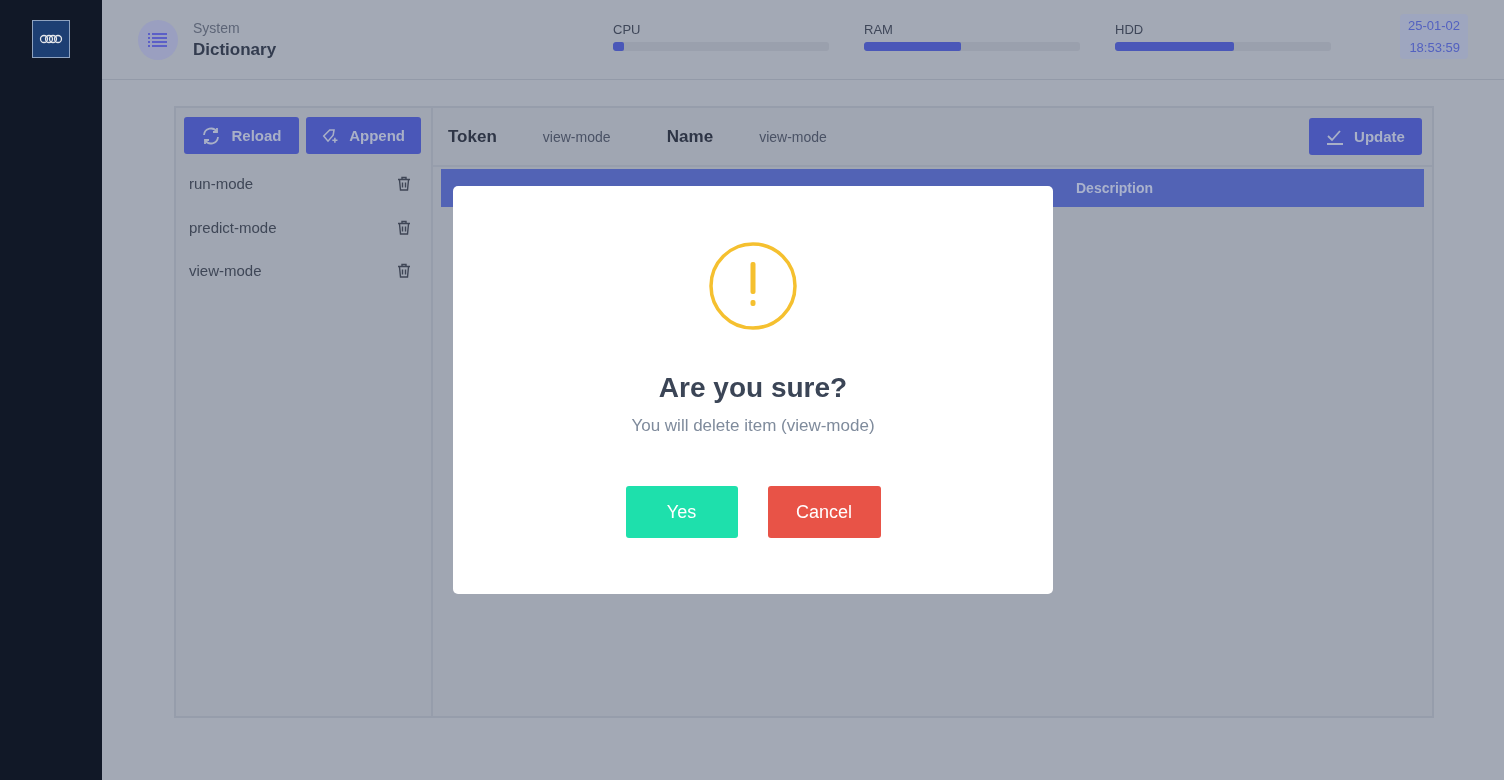  Describe the element at coordinates (690, 136) in the screenshot. I see `name-label: Name` at that location.